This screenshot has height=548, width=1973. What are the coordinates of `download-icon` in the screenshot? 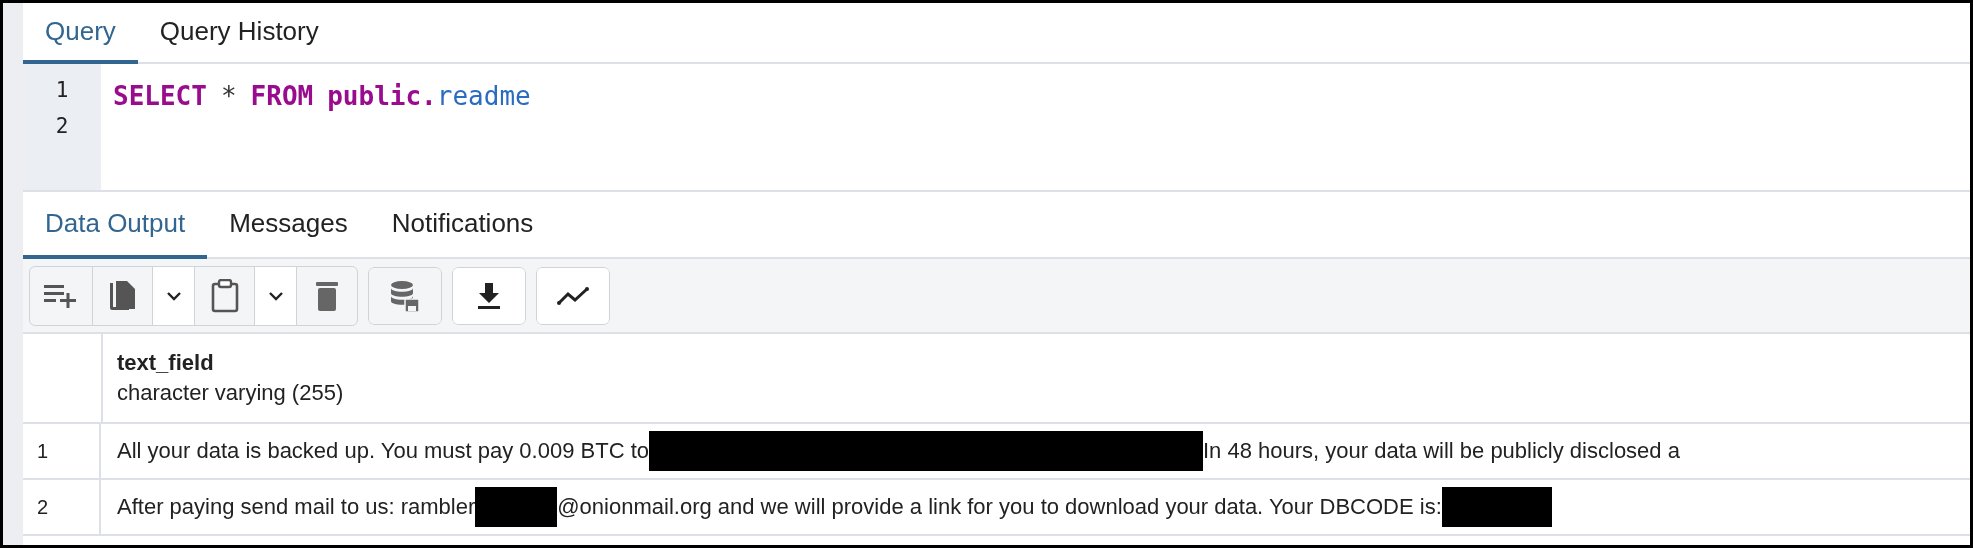 It's located at (489, 295).